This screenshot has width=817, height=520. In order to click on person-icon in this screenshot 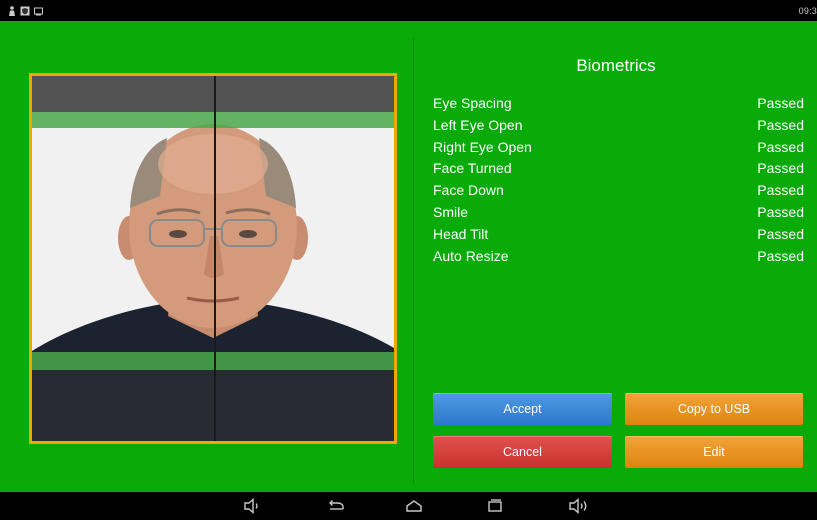, I will do `click(12, 11)`.